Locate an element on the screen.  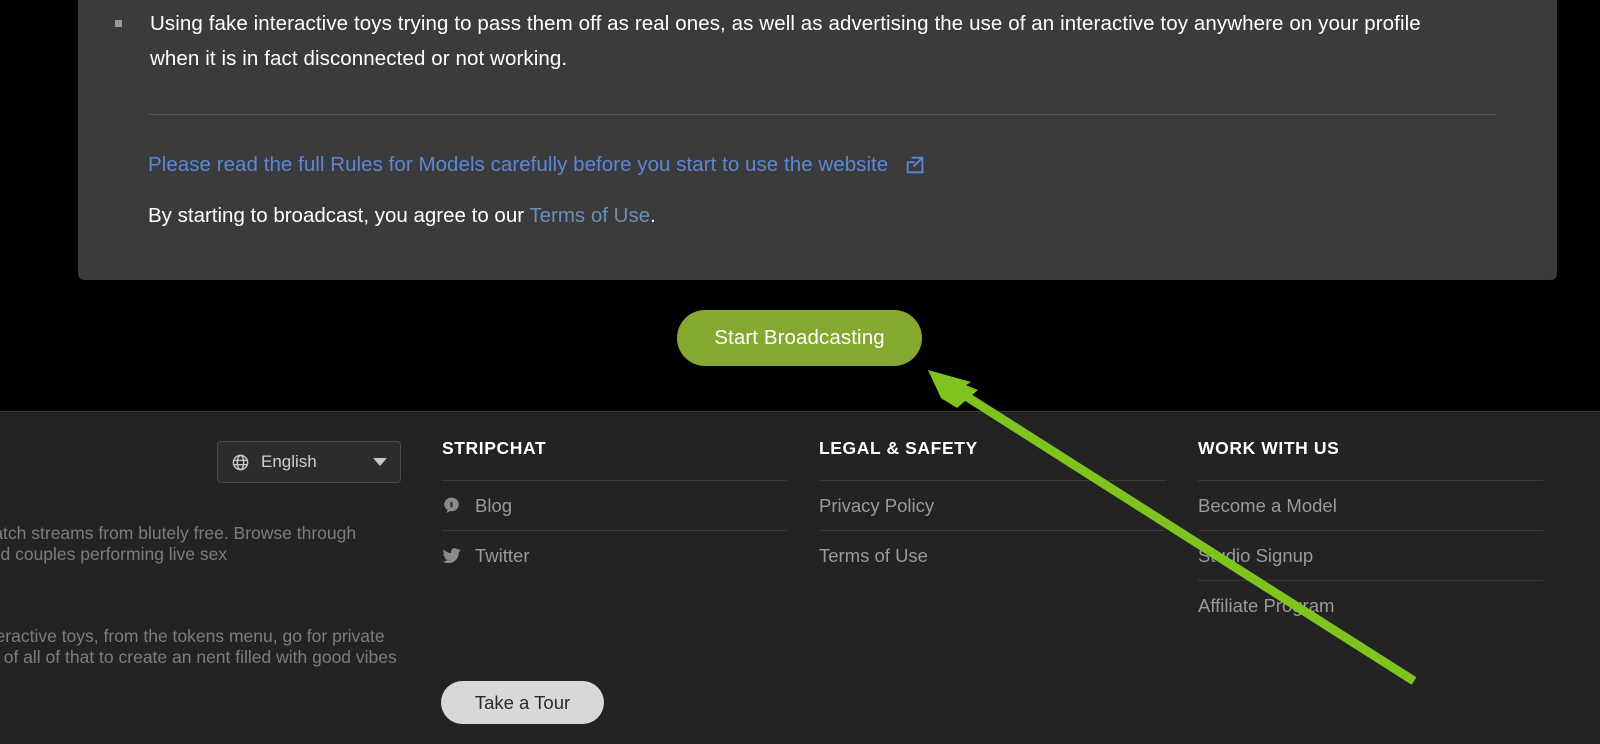
external-link-icon is located at coordinates (915, 165).